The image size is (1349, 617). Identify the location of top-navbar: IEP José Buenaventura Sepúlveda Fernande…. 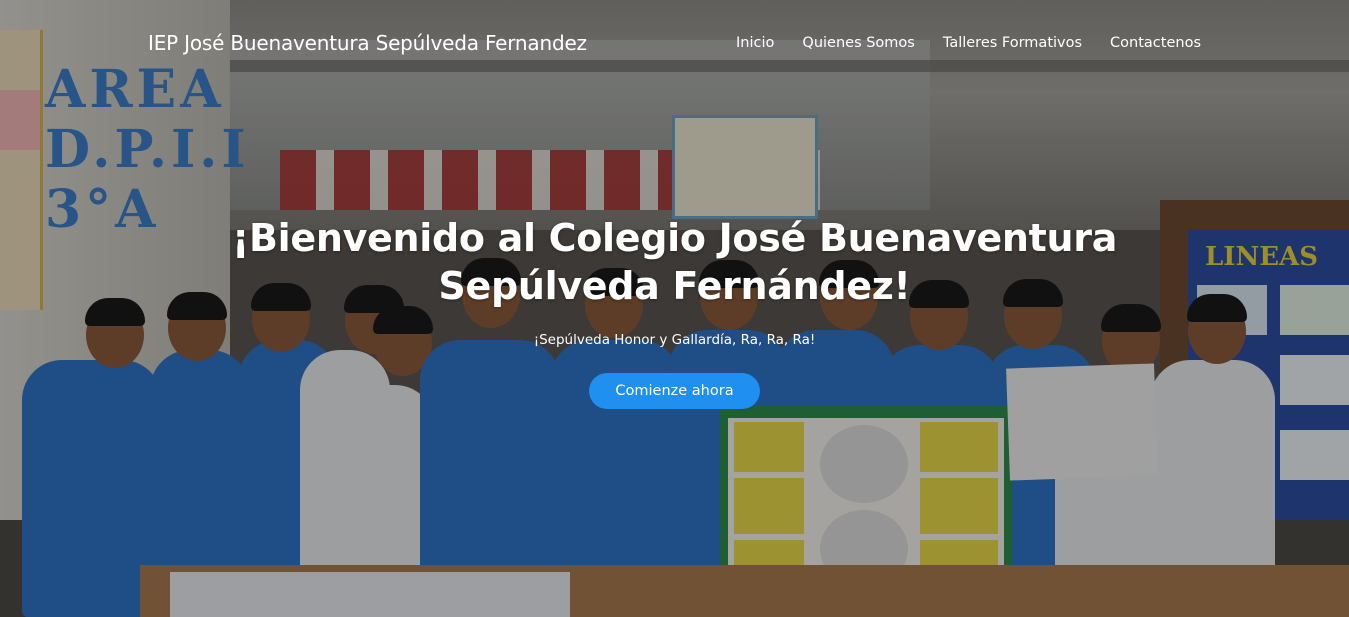
(674, 45).